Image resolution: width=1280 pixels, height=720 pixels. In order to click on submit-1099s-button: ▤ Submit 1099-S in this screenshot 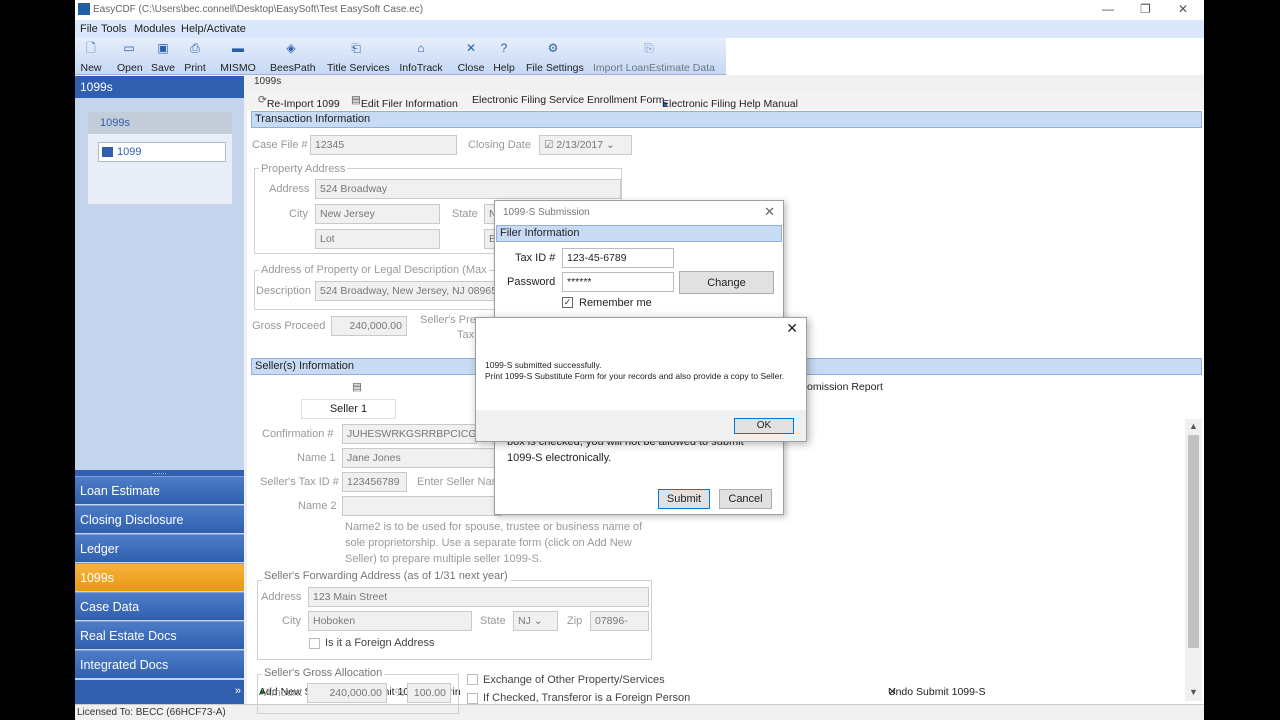, I will do `click(391, 539)`.